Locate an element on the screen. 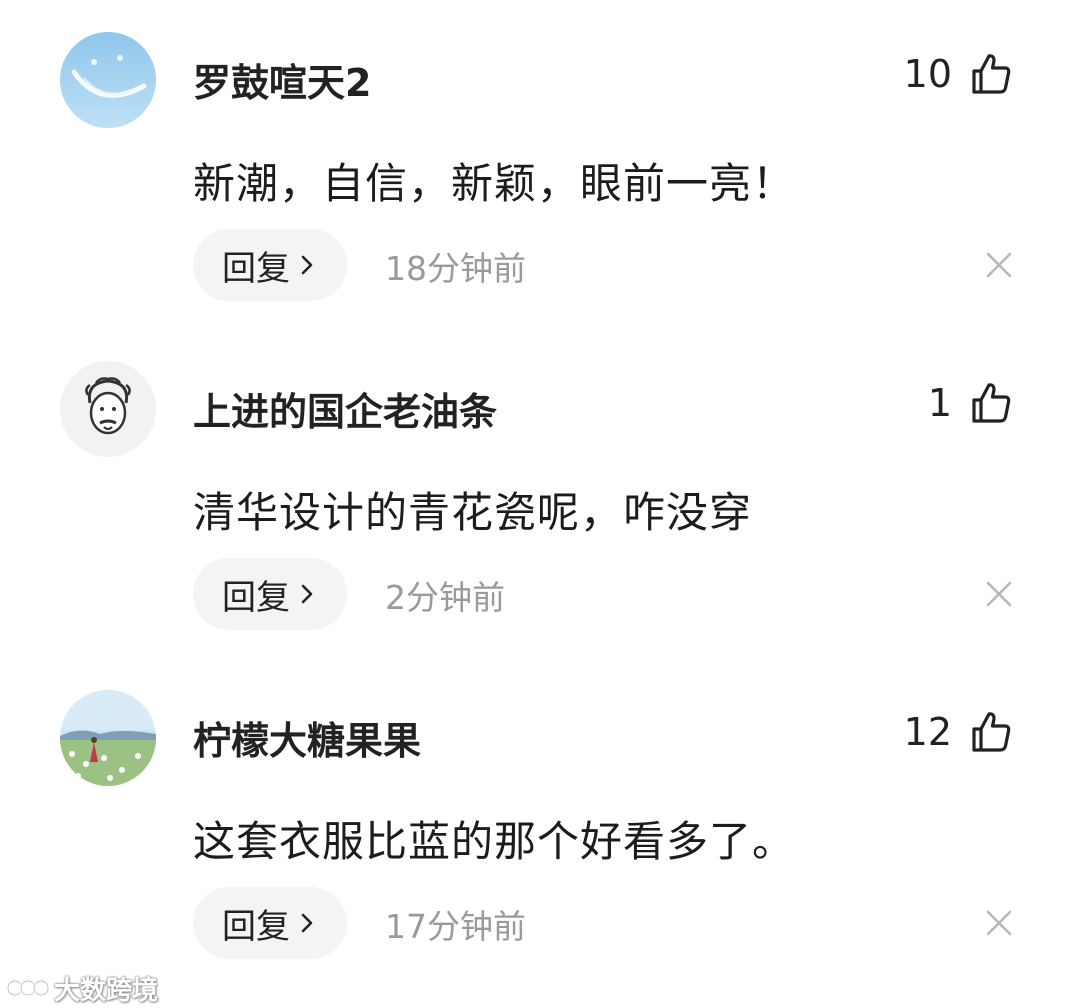 Image resolution: width=1080 pixels, height=1008 pixels. watermark-logo-icon is located at coordinates (28, 988).